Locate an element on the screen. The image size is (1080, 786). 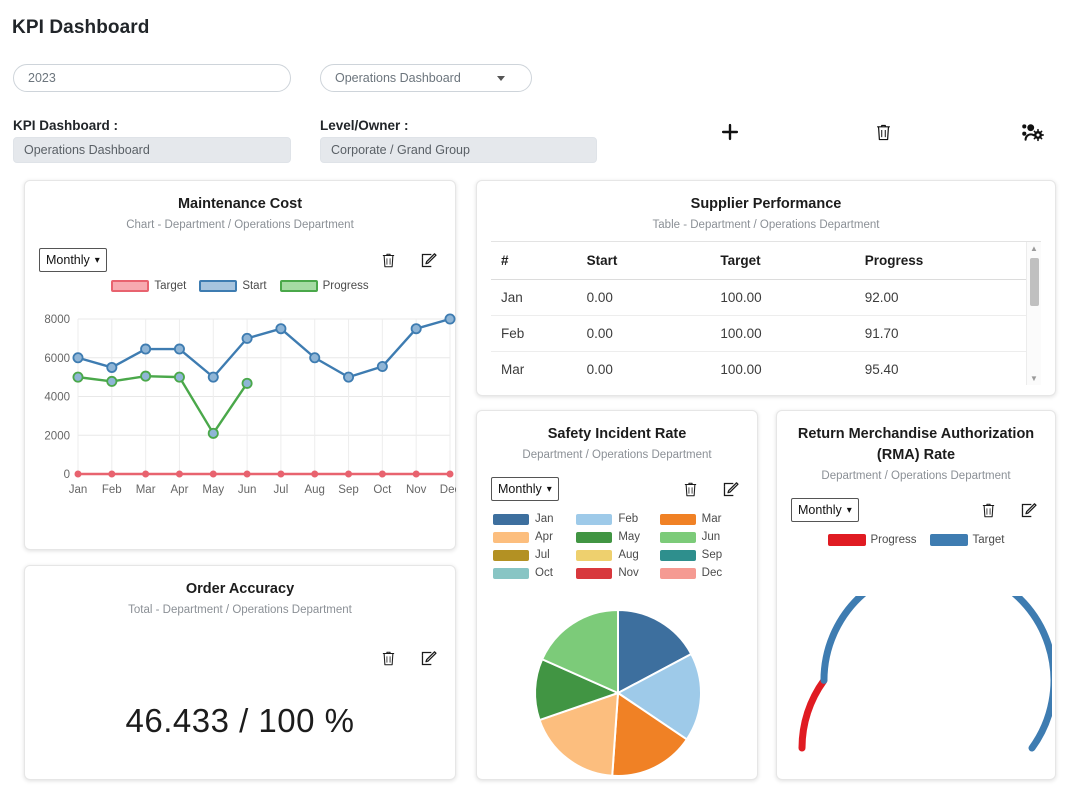
pie-legend-item: Apr is located at coordinates (533, 537).